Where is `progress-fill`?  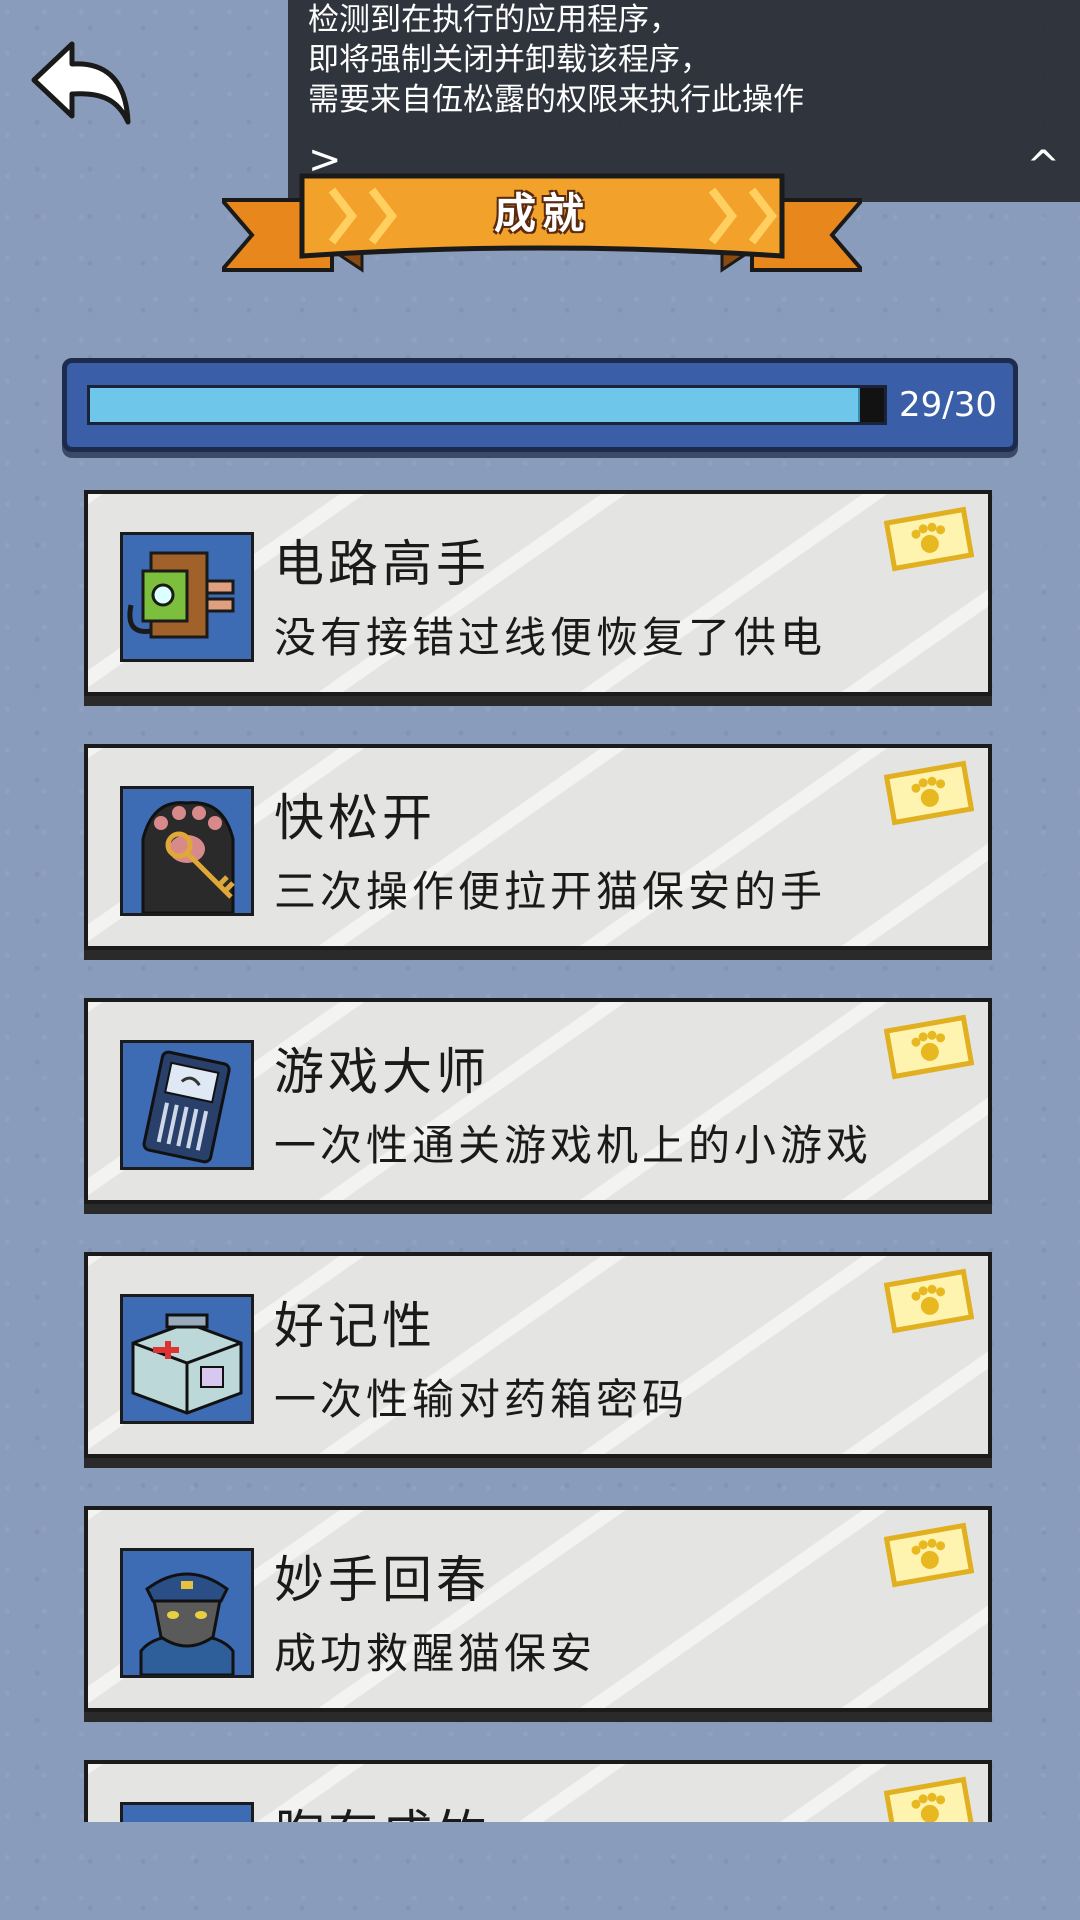 progress-fill is located at coordinates (475, 405).